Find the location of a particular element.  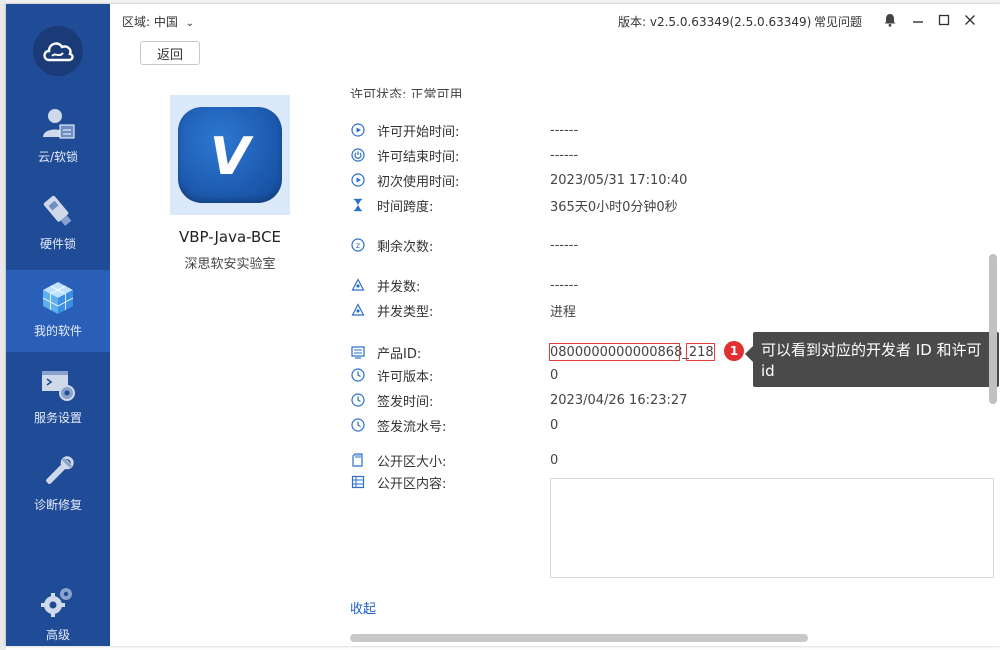

region-label: 区域: is located at coordinates (136, 22).